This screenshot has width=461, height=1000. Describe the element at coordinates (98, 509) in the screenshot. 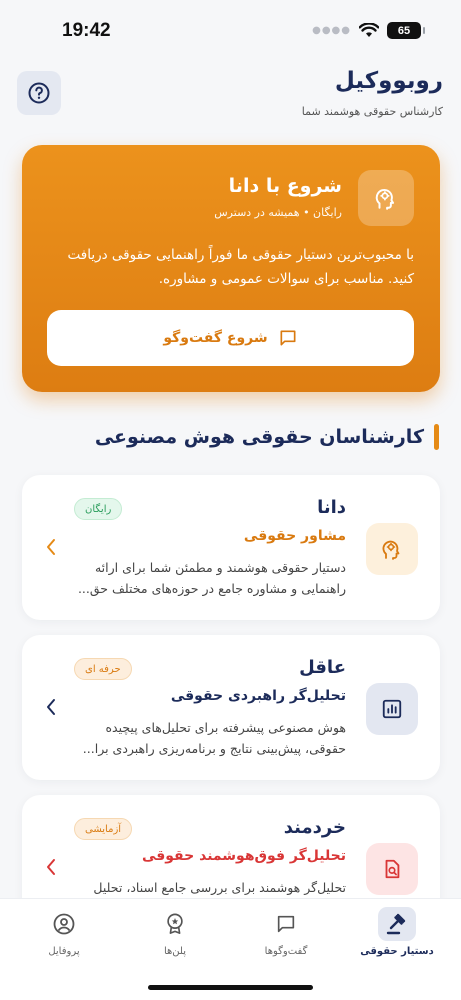

I see `free-badge: رایگان` at that location.